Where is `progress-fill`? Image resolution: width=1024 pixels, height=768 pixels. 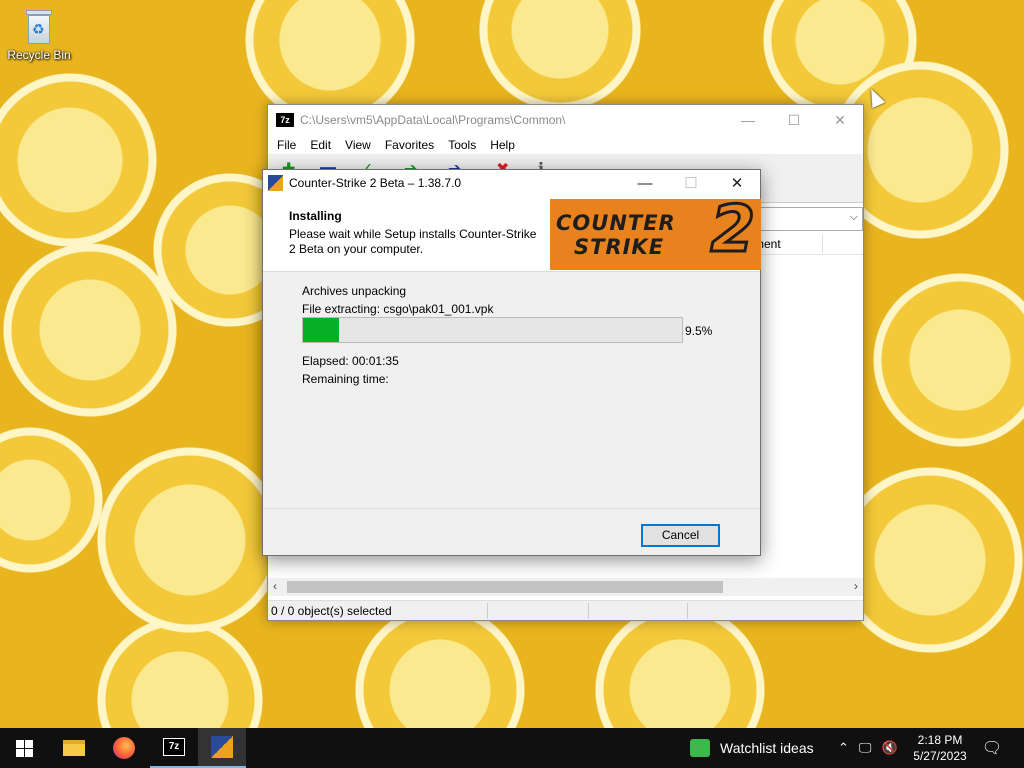 progress-fill is located at coordinates (321, 330).